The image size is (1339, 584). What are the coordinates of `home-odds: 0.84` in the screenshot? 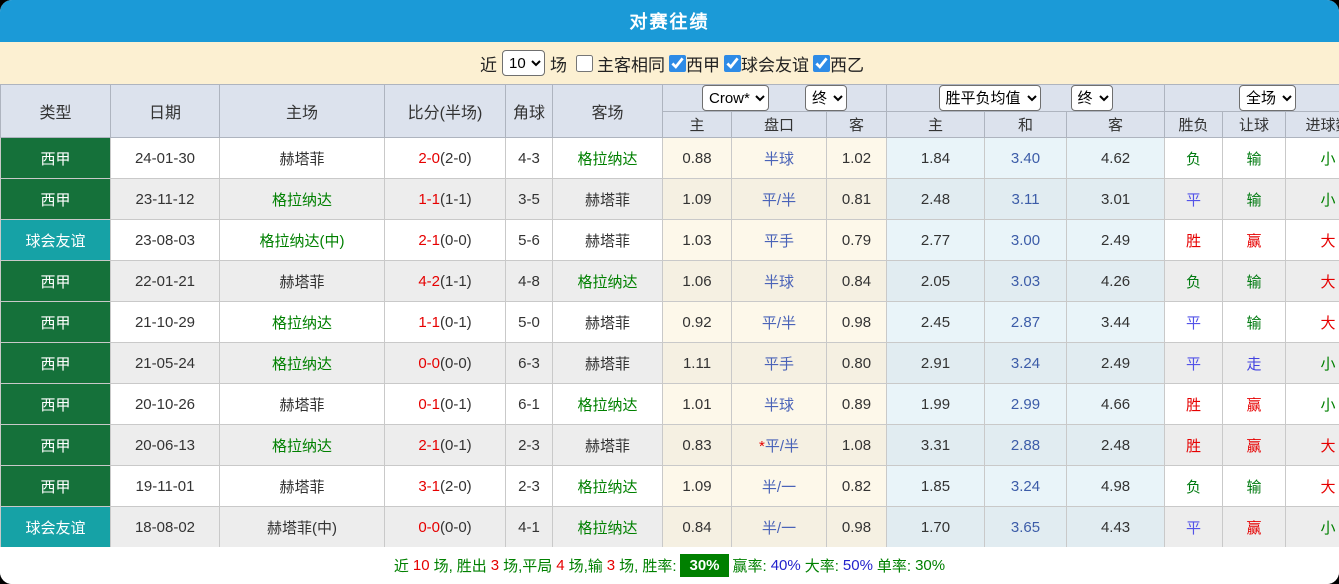 It's located at (697, 526).